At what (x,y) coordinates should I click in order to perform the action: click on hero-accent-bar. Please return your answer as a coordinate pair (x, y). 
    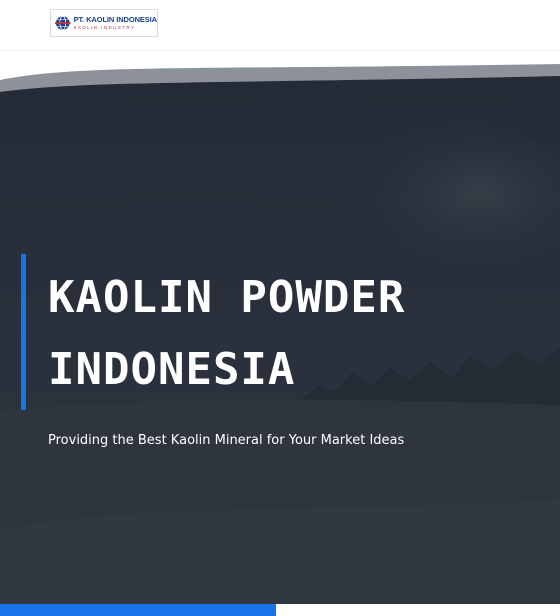
    Looking at the image, I should click on (23, 332).